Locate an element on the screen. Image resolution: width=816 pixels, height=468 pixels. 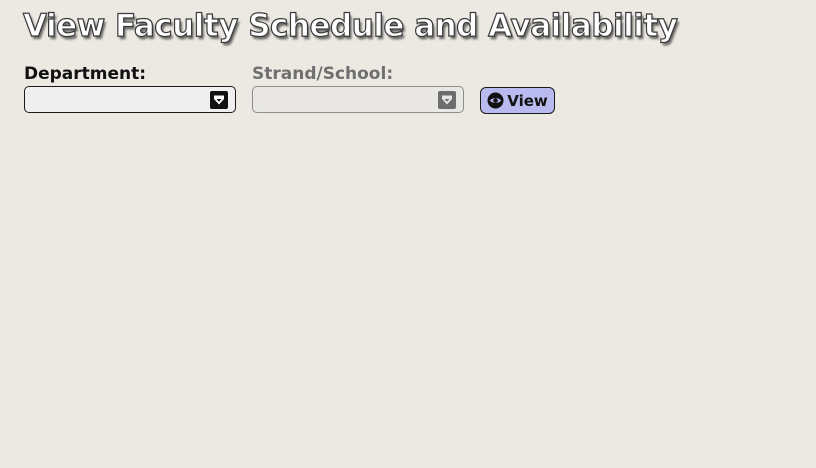
strand-school-field: Strand/School: is located at coordinates (358, 88).